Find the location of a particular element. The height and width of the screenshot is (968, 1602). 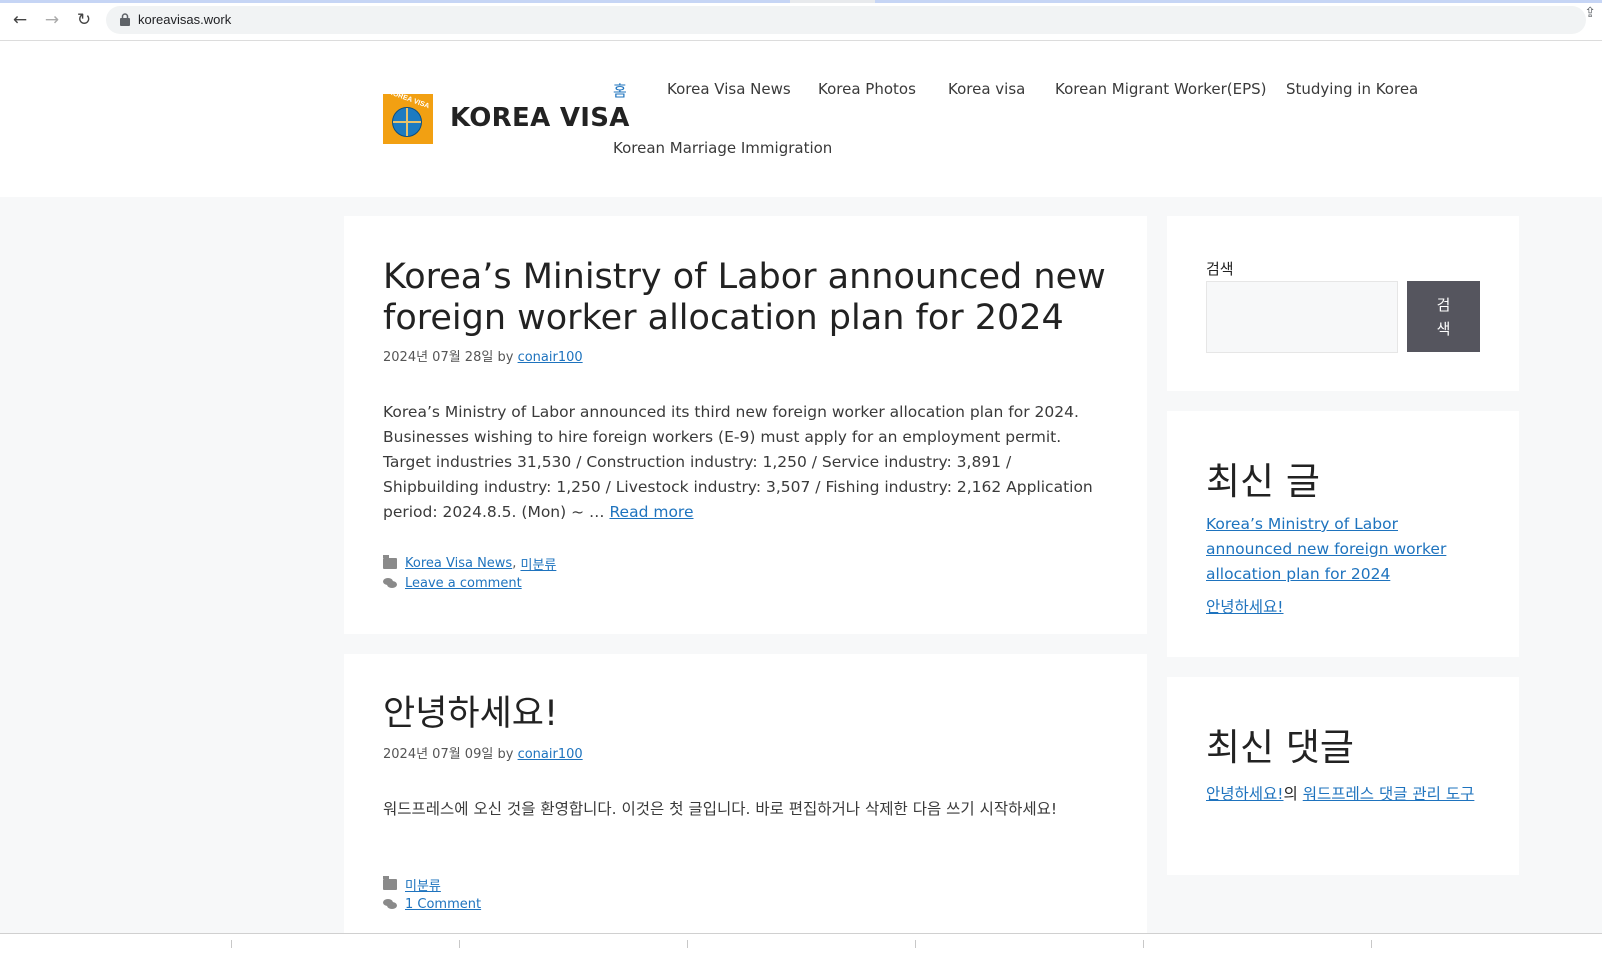

bottom-bar is located at coordinates (801, 950).